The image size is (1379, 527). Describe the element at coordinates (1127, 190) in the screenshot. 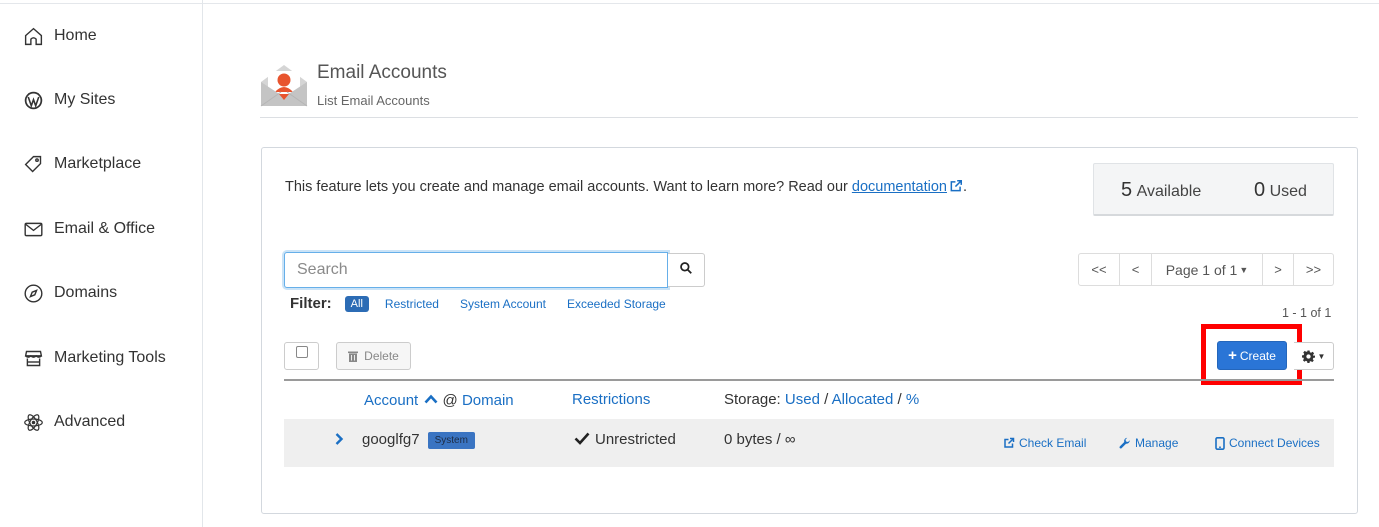

I see `available-count: 5` at that location.